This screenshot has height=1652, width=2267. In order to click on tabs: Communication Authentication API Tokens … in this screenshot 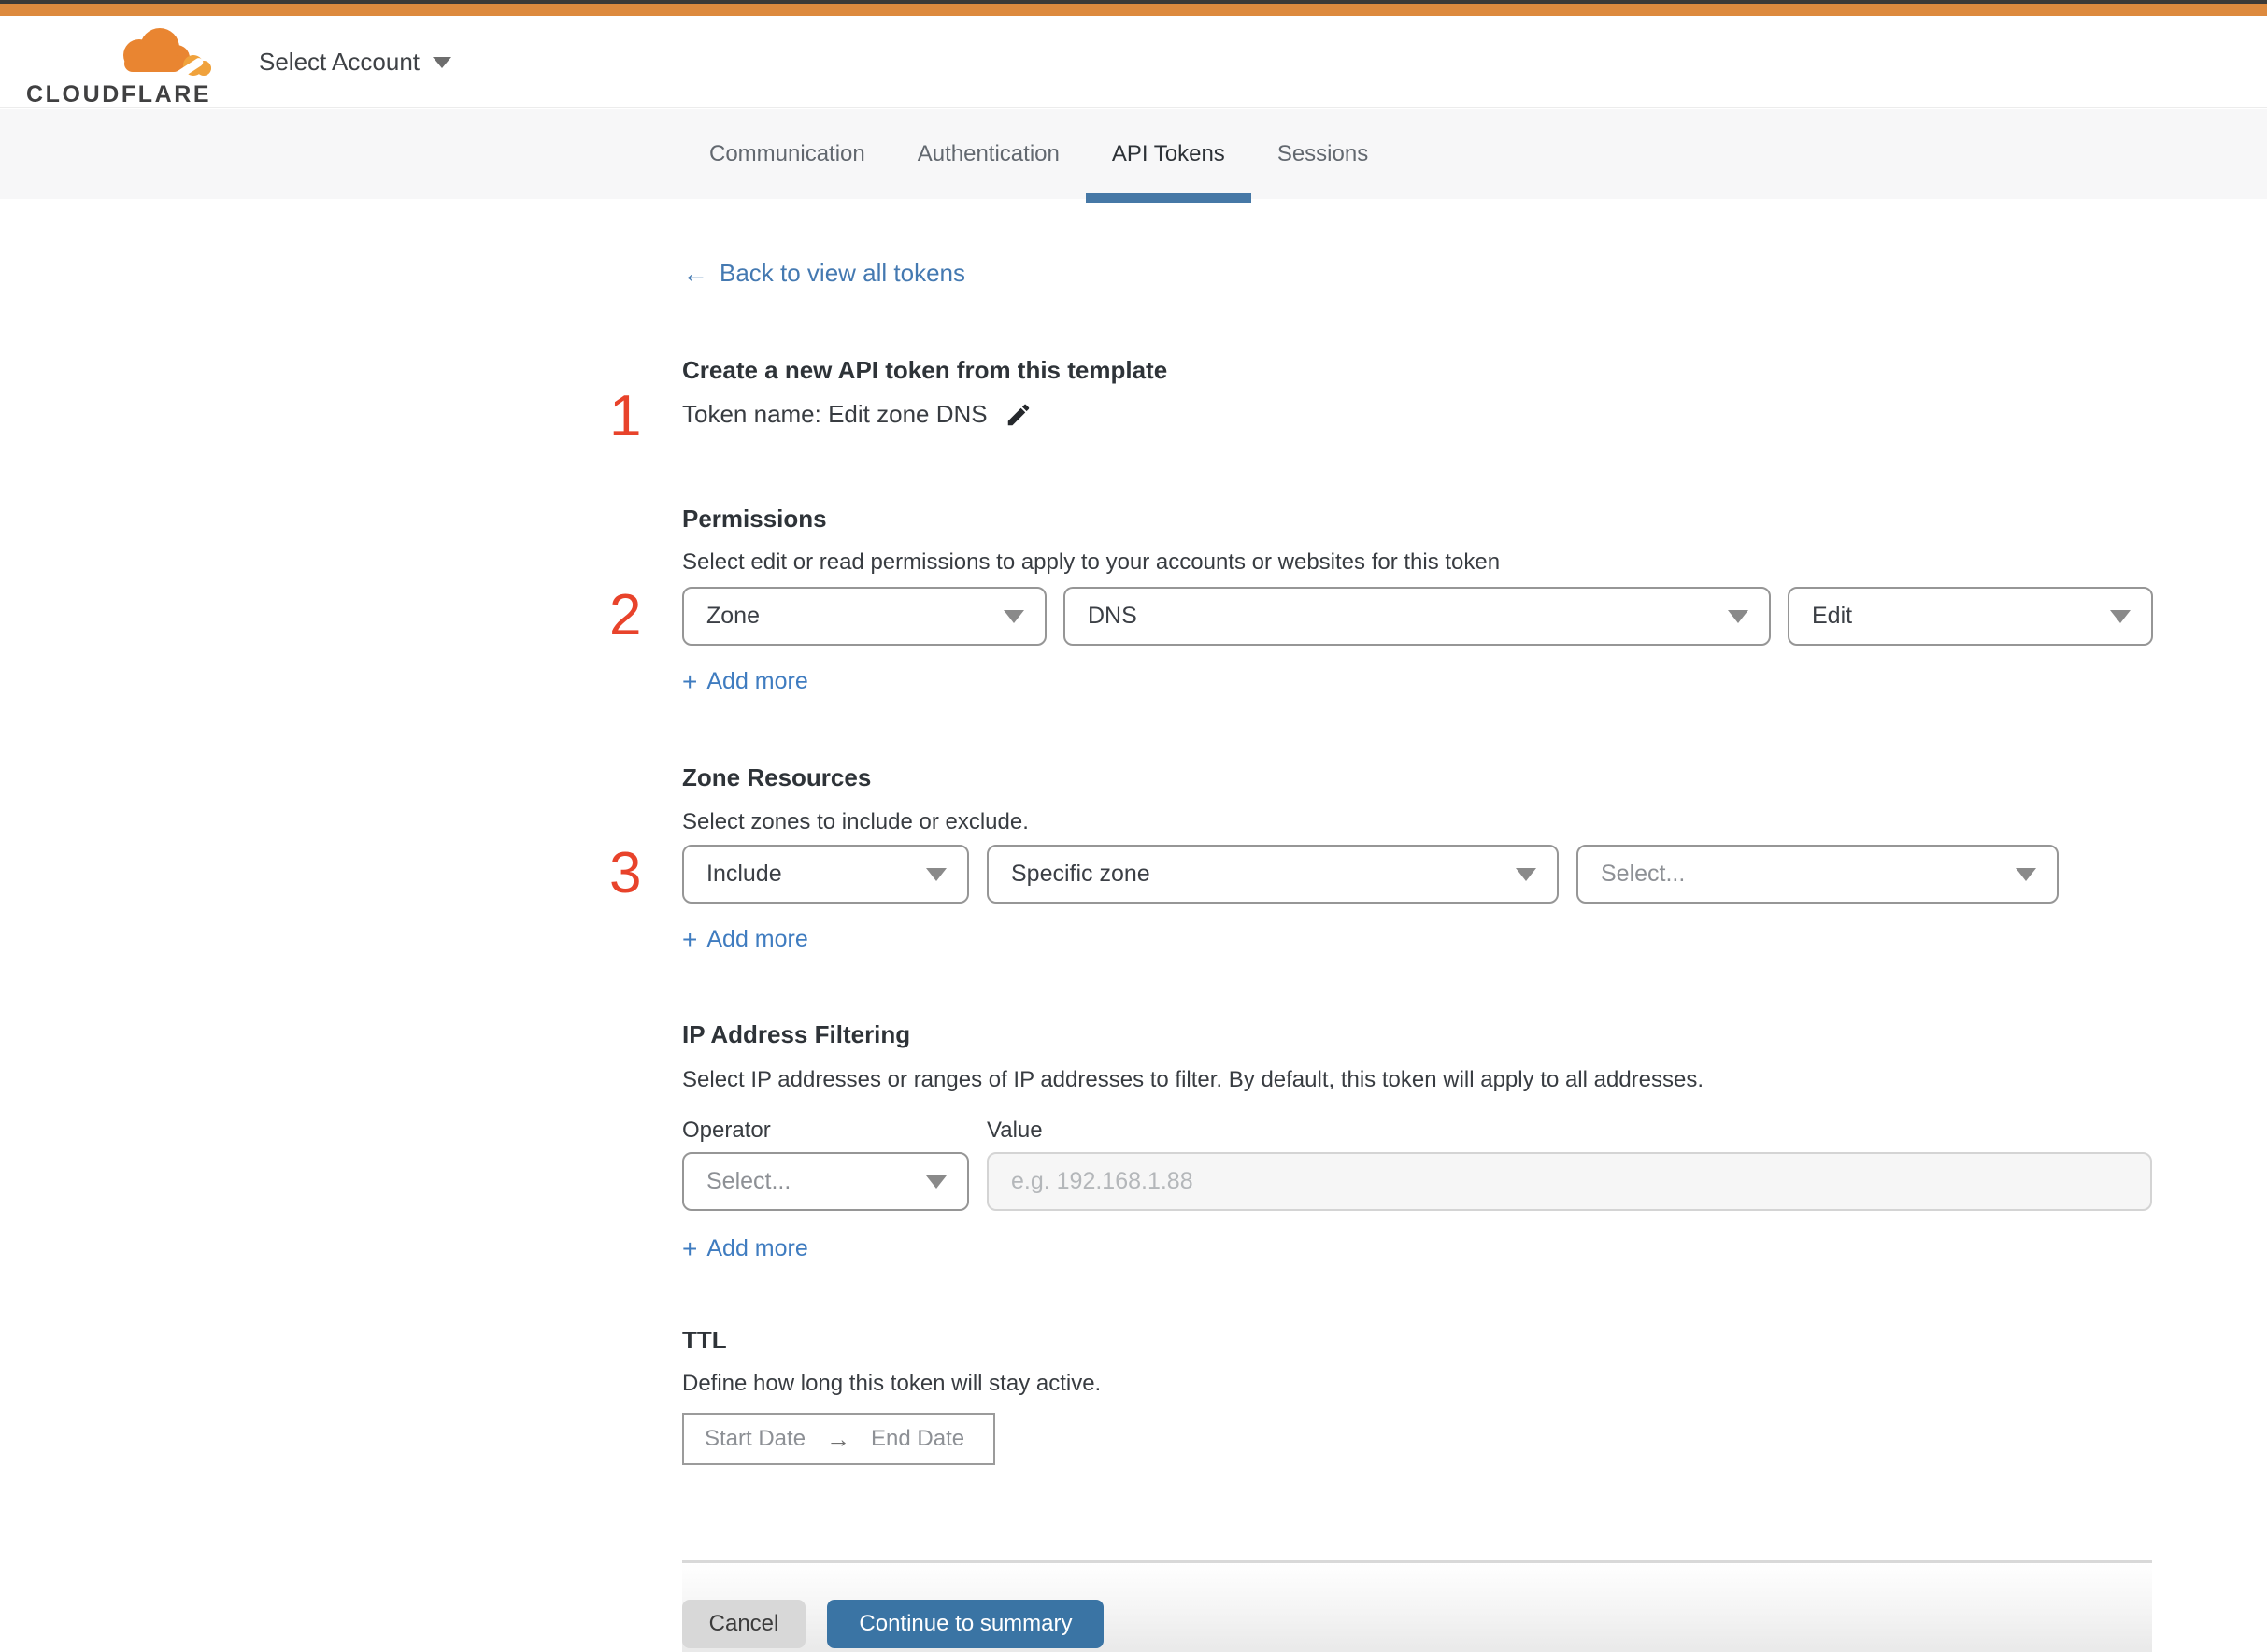, I will do `click(1039, 156)`.